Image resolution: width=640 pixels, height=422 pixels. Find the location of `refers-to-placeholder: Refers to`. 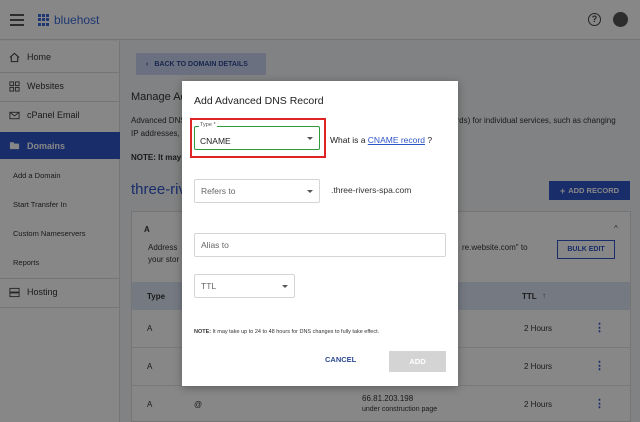

refers-to-placeholder: Refers to is located at coordinates (218, 191).